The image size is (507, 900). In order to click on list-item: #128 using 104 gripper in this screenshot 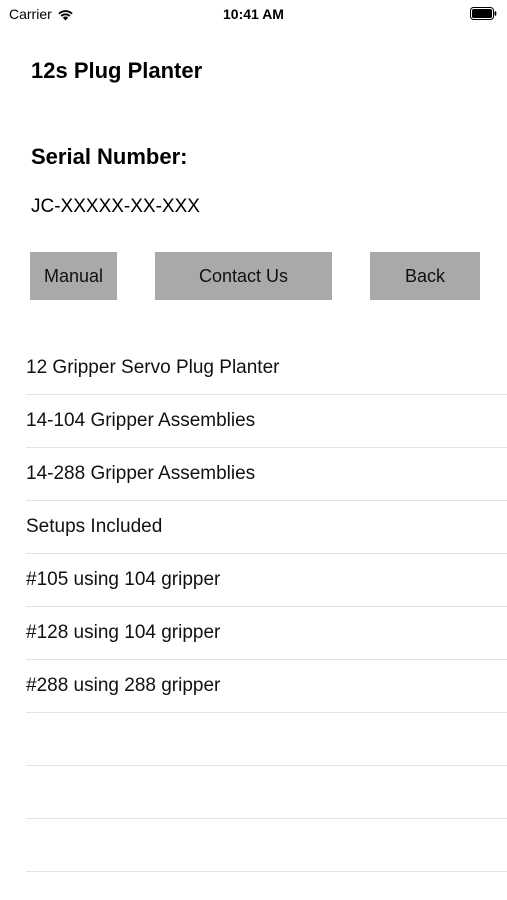, I will do `click(266, 633)`.